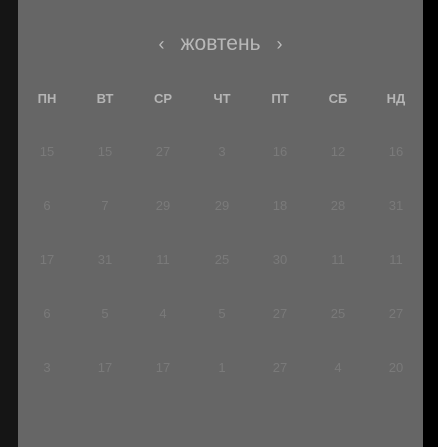  I want to click on day-cell: 7, so click(105, 205).